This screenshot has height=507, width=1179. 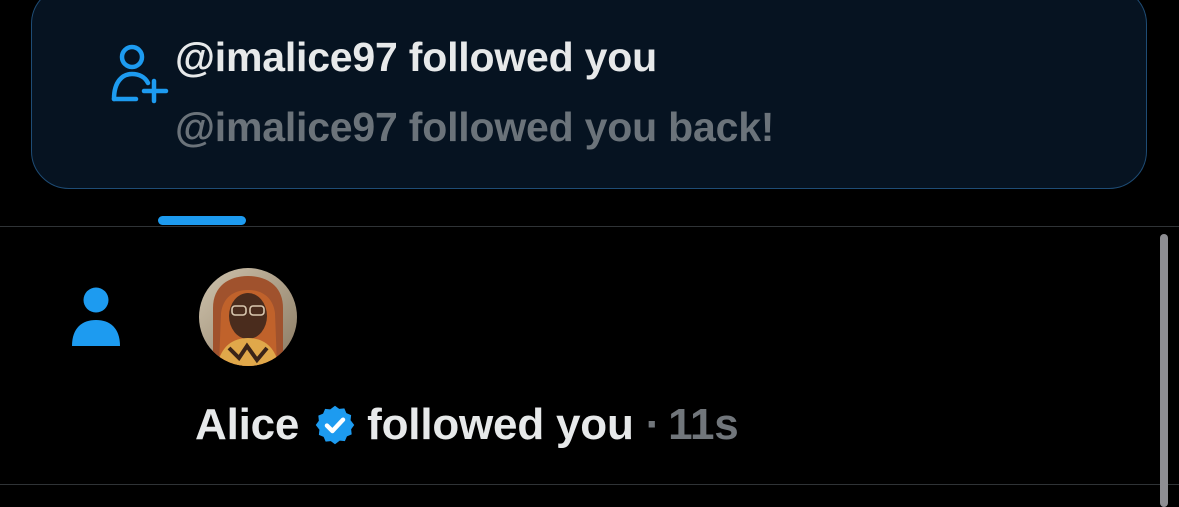 What do you see at coordinates (1164, 370) in the screenshot?
I see `scrollbar` at bounding box center [1164, 370].